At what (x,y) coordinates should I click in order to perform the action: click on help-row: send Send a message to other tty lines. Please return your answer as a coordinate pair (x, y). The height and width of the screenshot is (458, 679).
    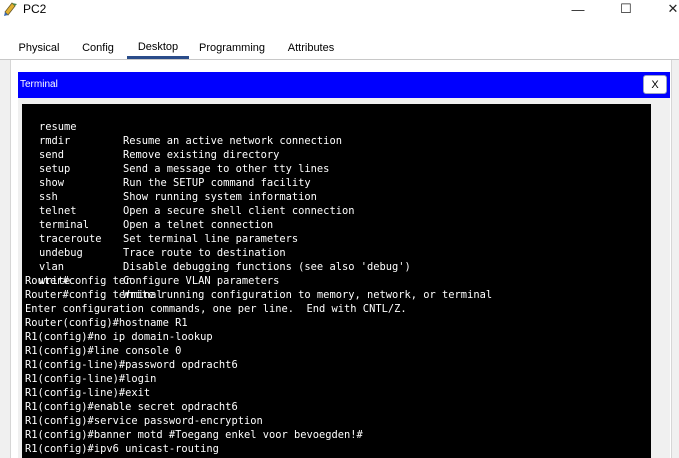
    Looking at the image, I should click on (177, 154).